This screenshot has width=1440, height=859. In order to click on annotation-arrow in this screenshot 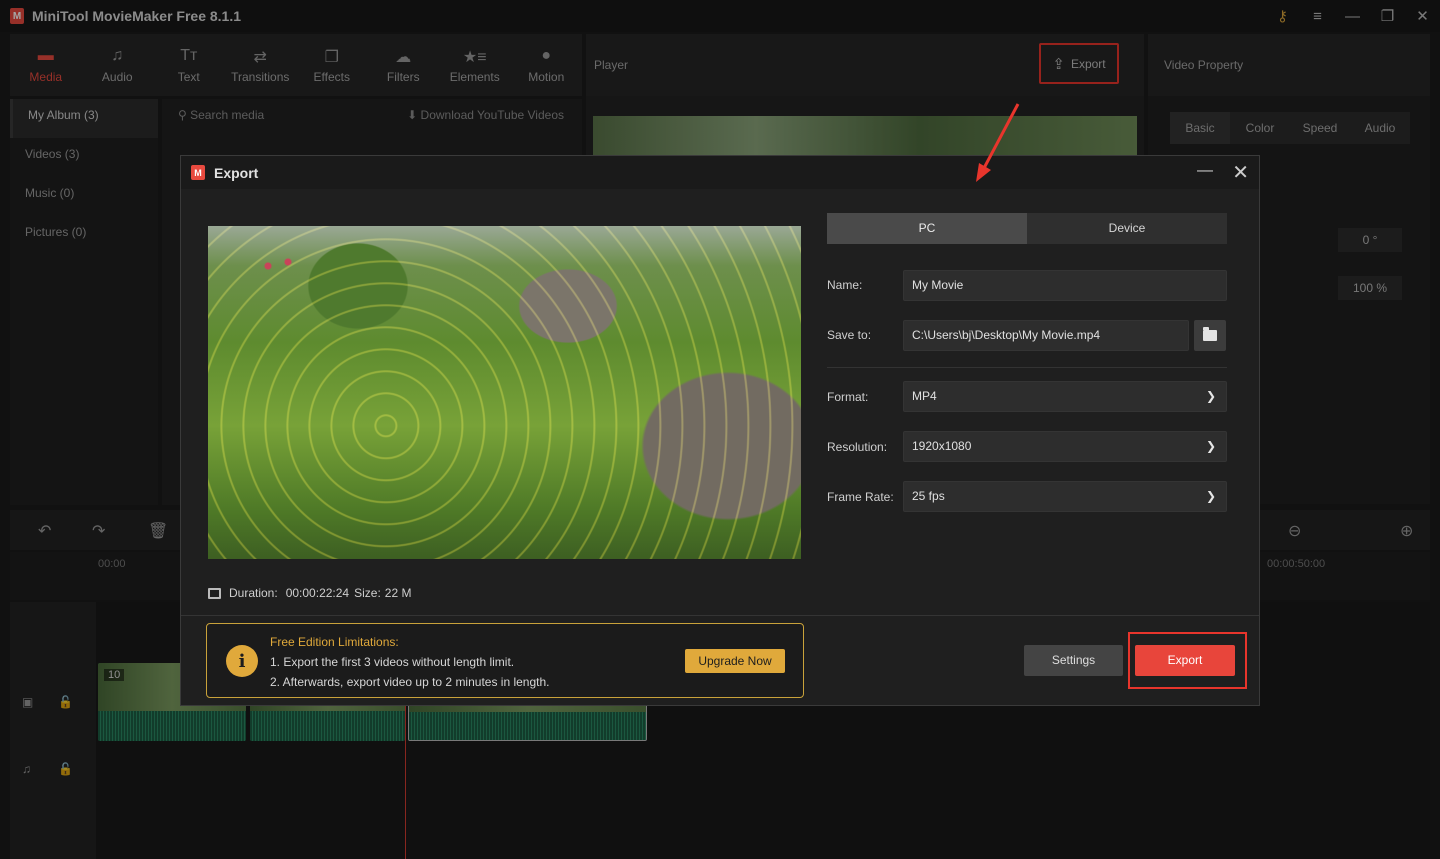, I will do `click(998, 142)`.